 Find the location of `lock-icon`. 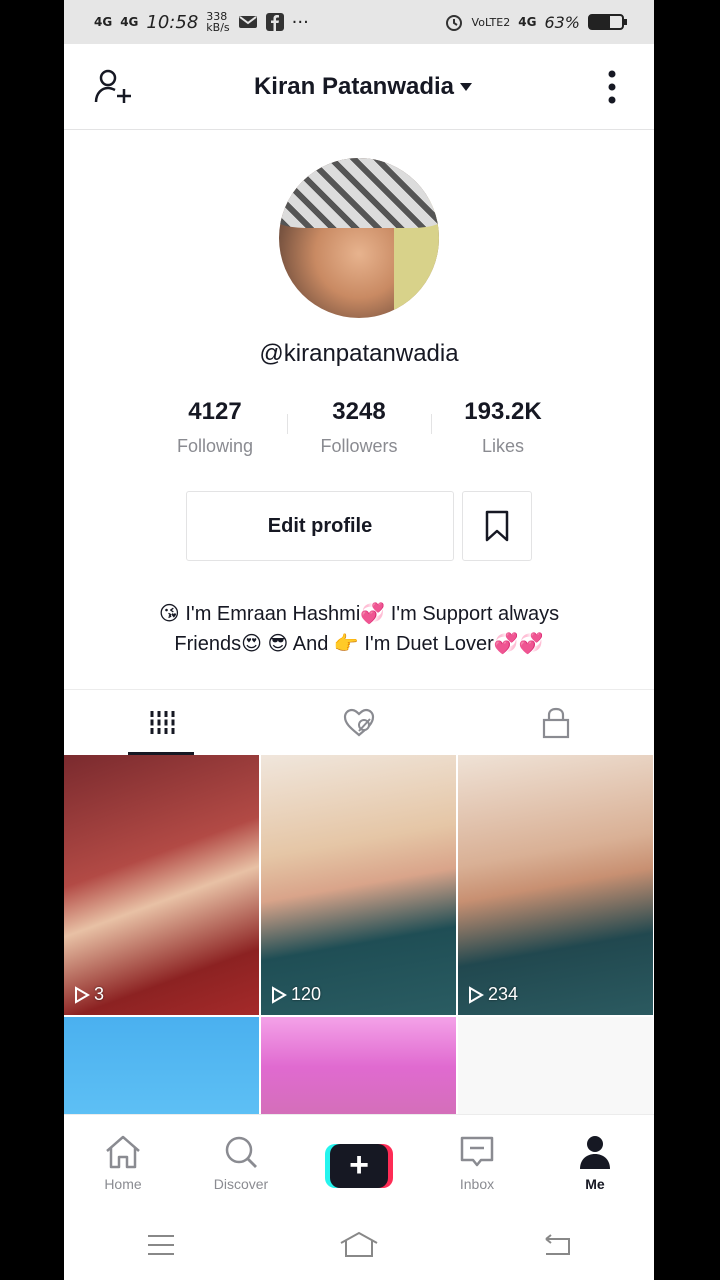

lock-icon is located at coordinates (555, 722).